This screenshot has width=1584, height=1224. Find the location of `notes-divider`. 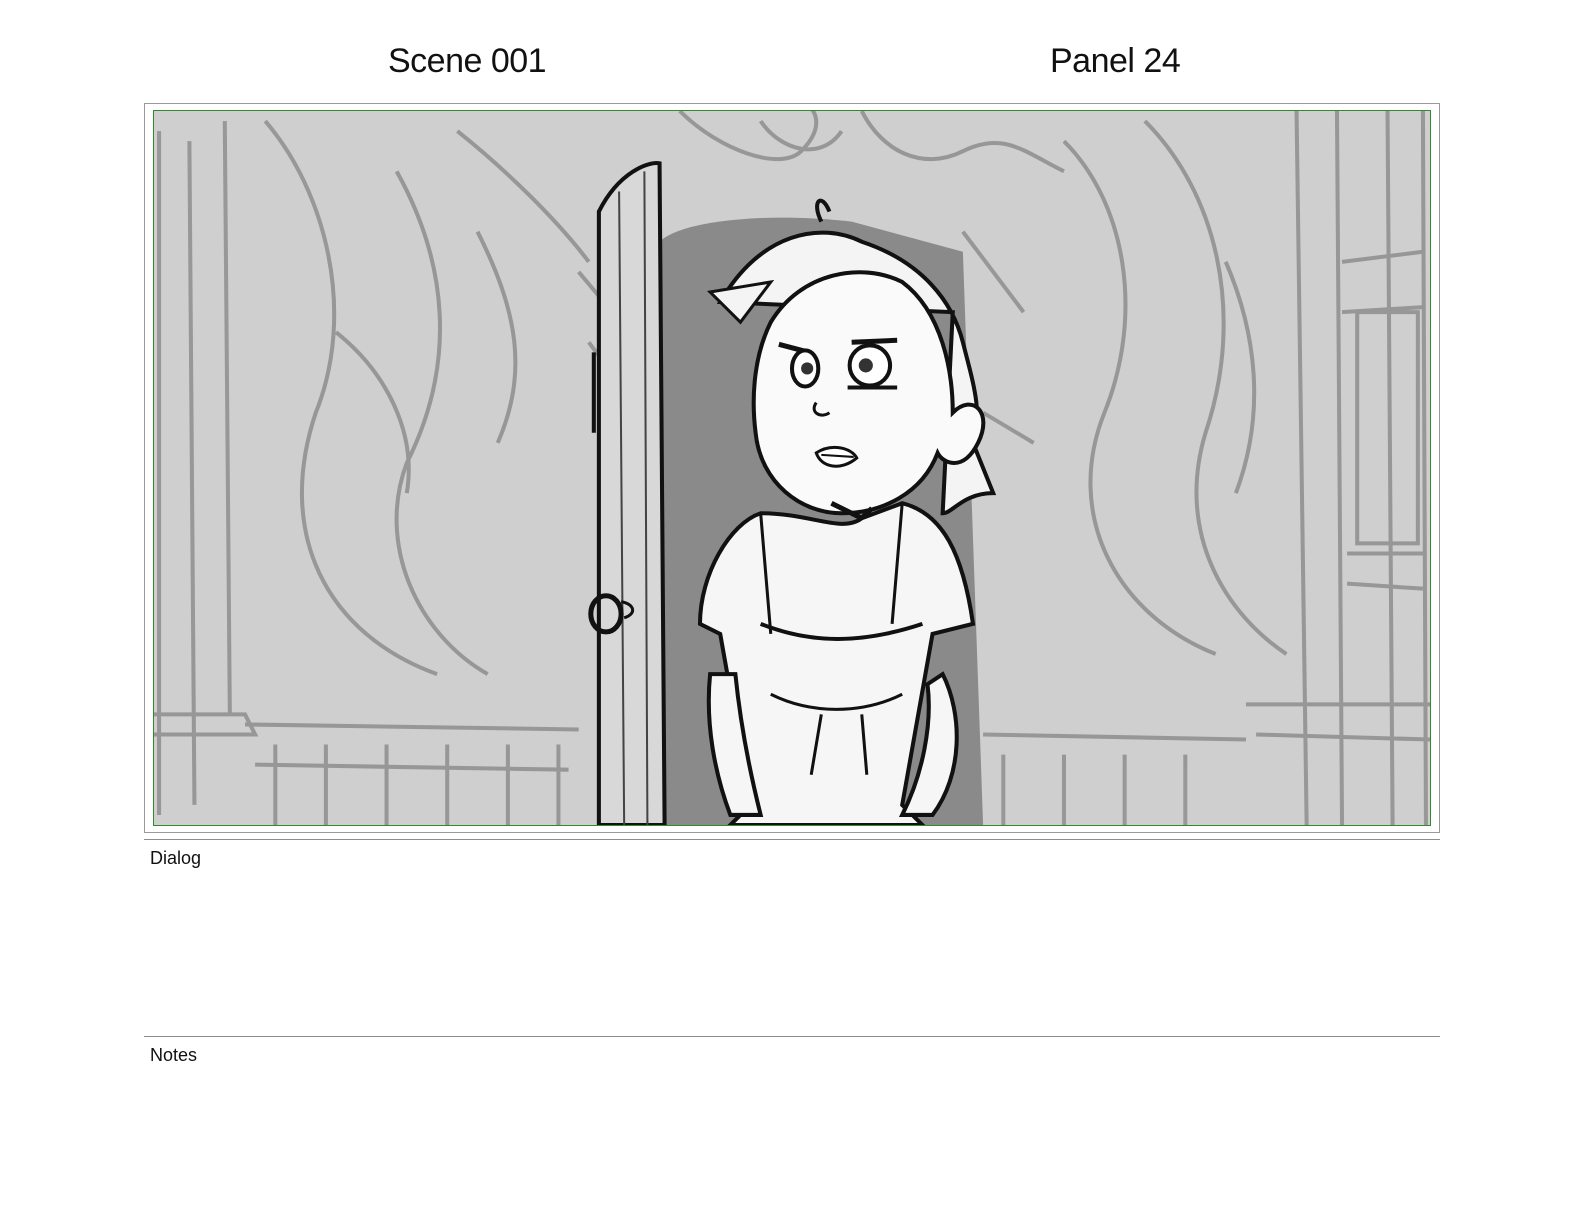

notes-divider is located at coordinates (792, 1036).